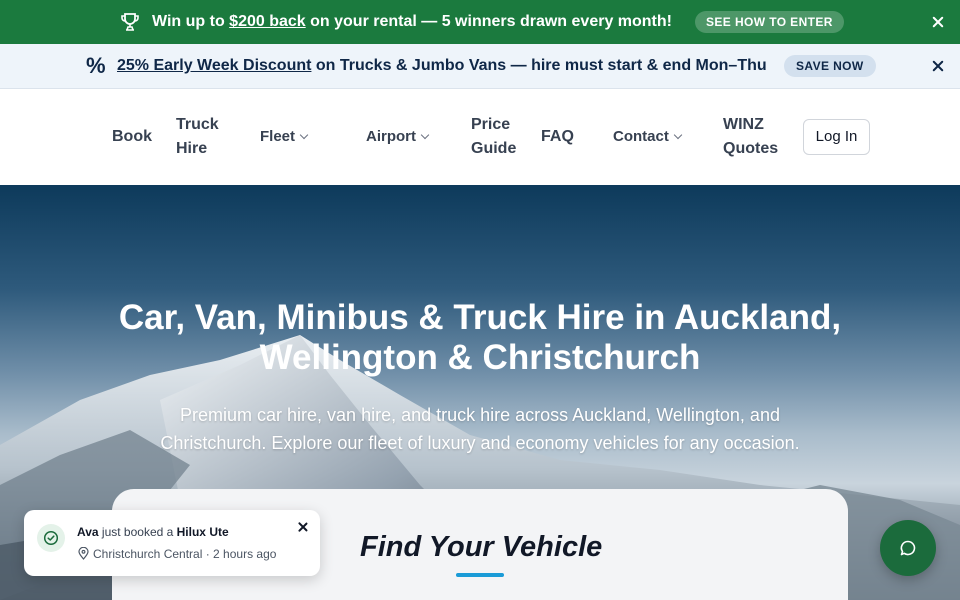 The image size is (960, 600). I want to click on title-underline, so click(480, 575).